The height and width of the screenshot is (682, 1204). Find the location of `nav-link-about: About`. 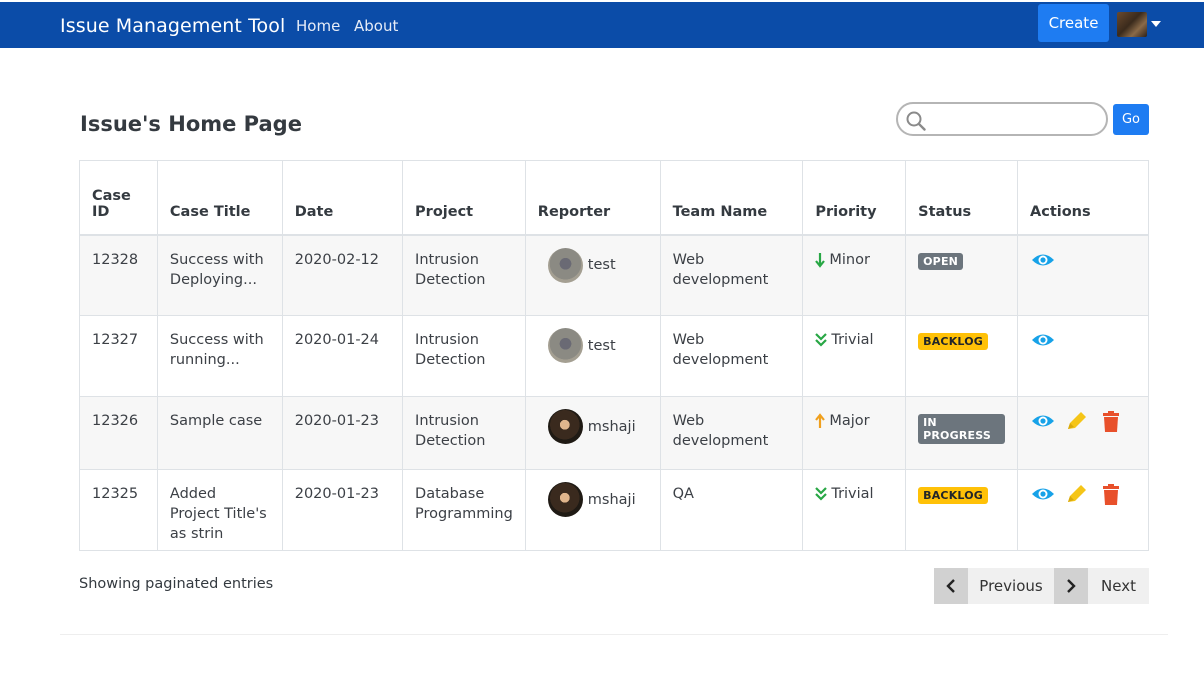

nav-link-about: About is located at coordinates (376, 26).